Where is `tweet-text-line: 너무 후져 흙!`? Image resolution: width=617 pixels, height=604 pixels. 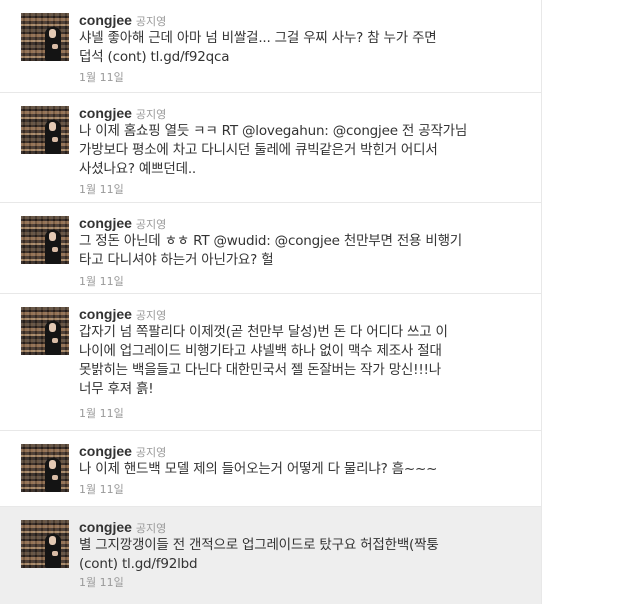 tweet-text-line: 너무 후져 흙! is located at coordinates (116, 389).